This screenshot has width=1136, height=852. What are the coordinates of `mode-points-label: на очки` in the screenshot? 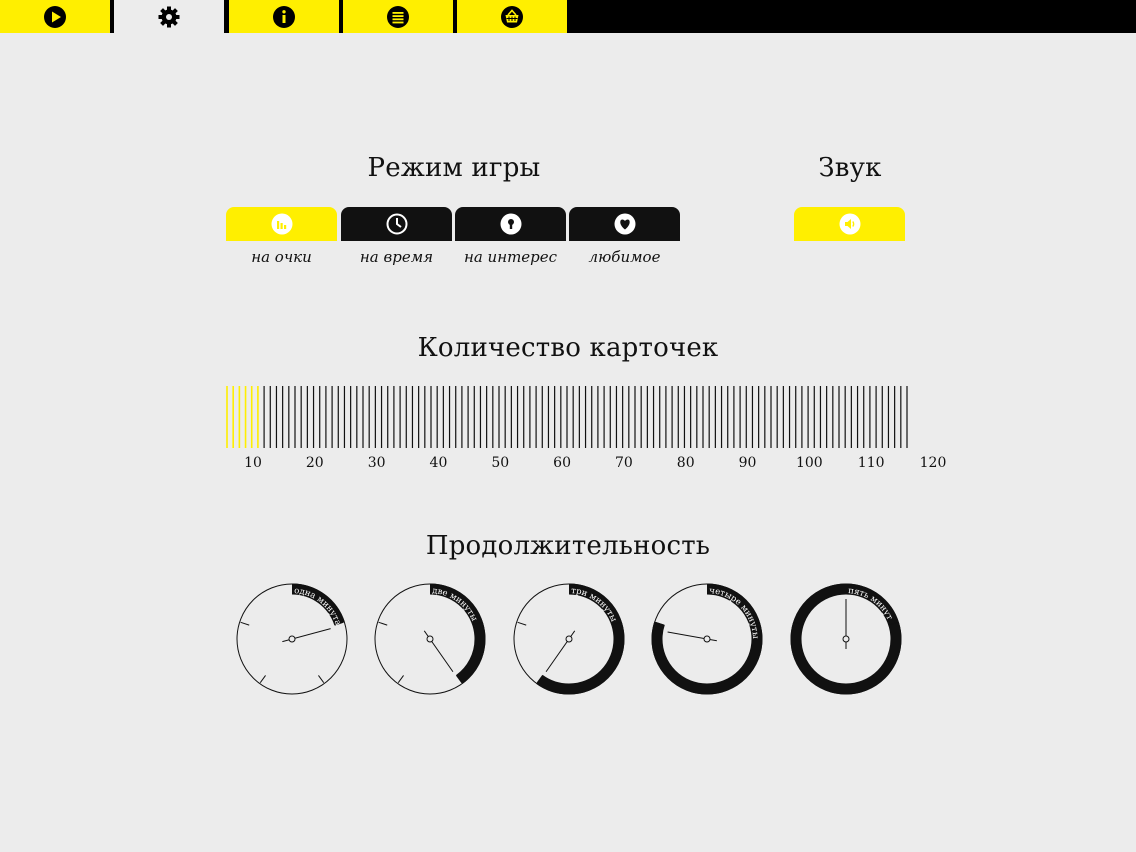 It's located at (281, 257).